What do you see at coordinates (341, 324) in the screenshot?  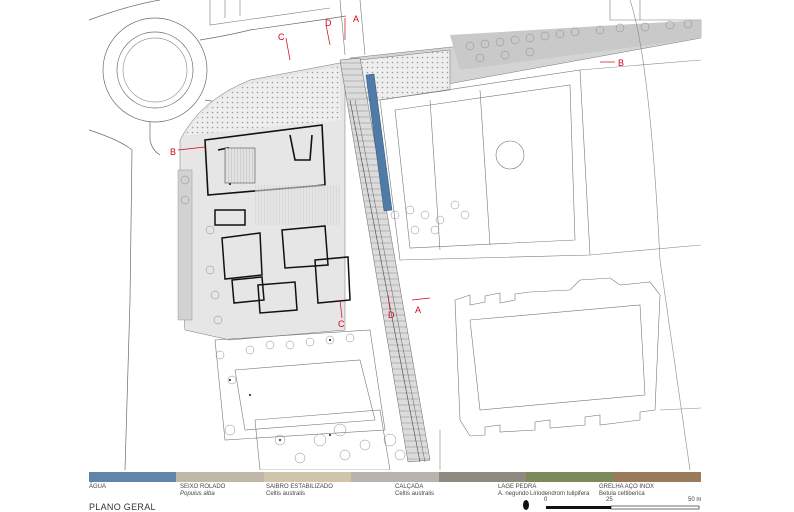 I see `section-mark-c-bottom: C` at bounding box center [341, 324].